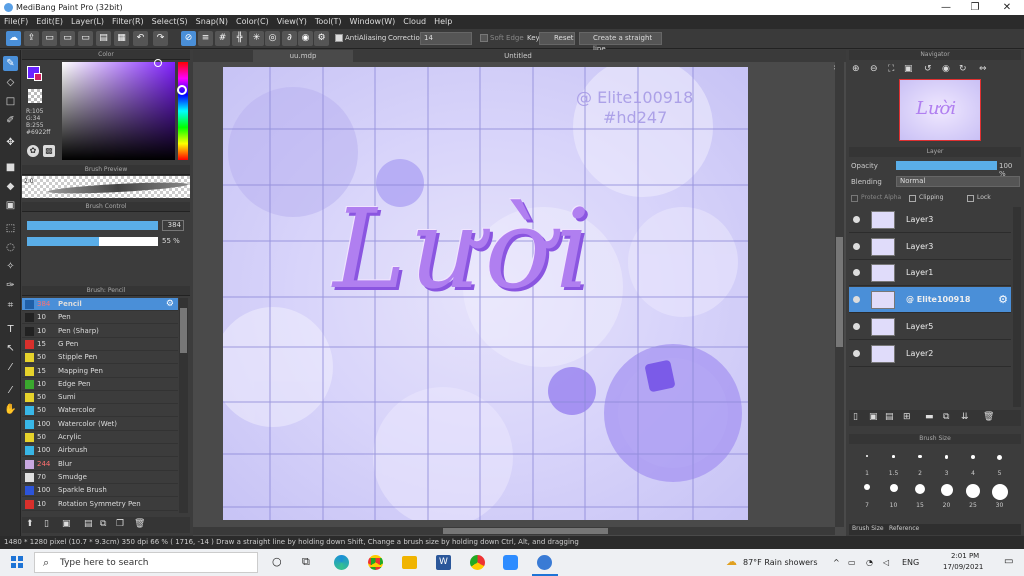 Image resolution: width=1024 pixels, height=576 pixels. Describe the element at coordinates (118, 111) in the screenshot. I see `saturation-value-picker` at that location.